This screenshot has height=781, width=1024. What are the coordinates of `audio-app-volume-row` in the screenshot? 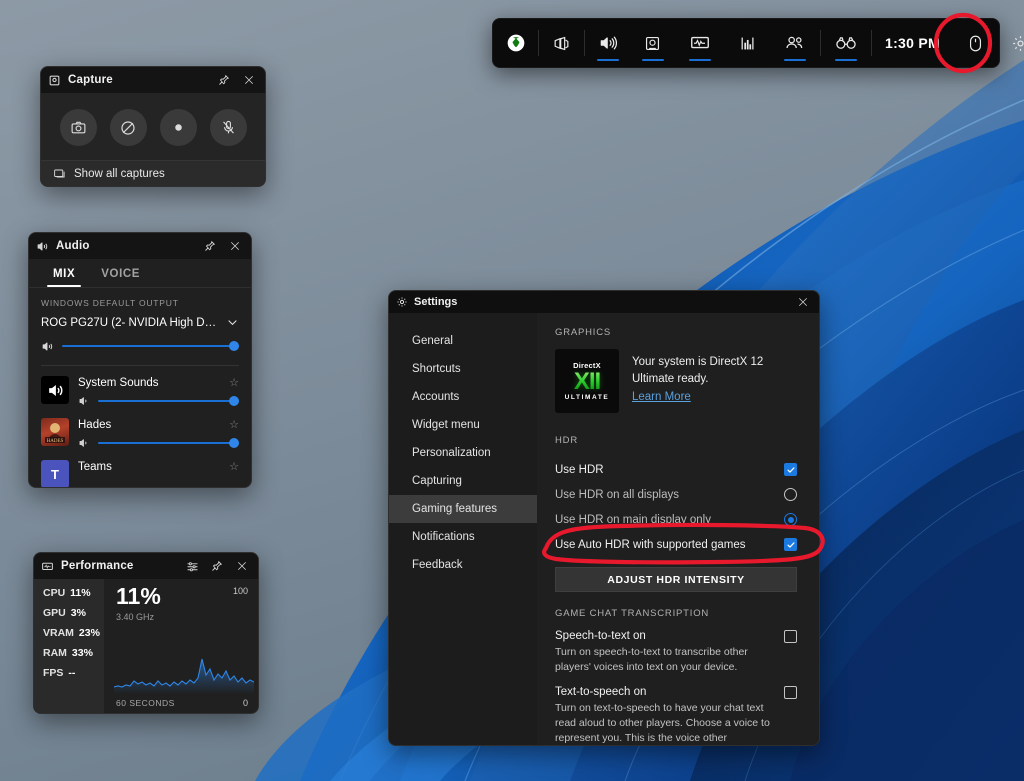 It's located at (158, 443).